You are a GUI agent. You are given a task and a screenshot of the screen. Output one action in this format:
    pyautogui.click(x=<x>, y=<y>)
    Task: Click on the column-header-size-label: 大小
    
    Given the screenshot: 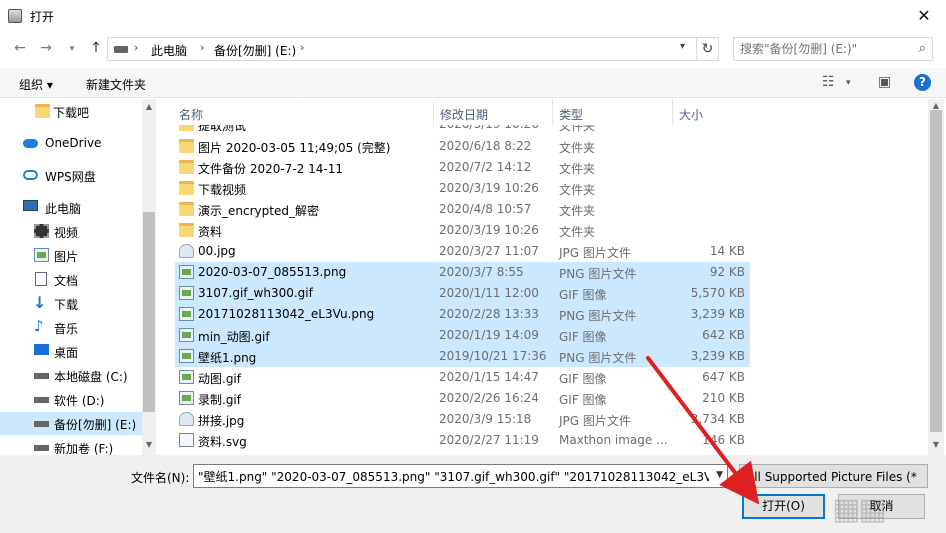 What is the action you would take?
    pyautogui.click(x=713, y=112)
    